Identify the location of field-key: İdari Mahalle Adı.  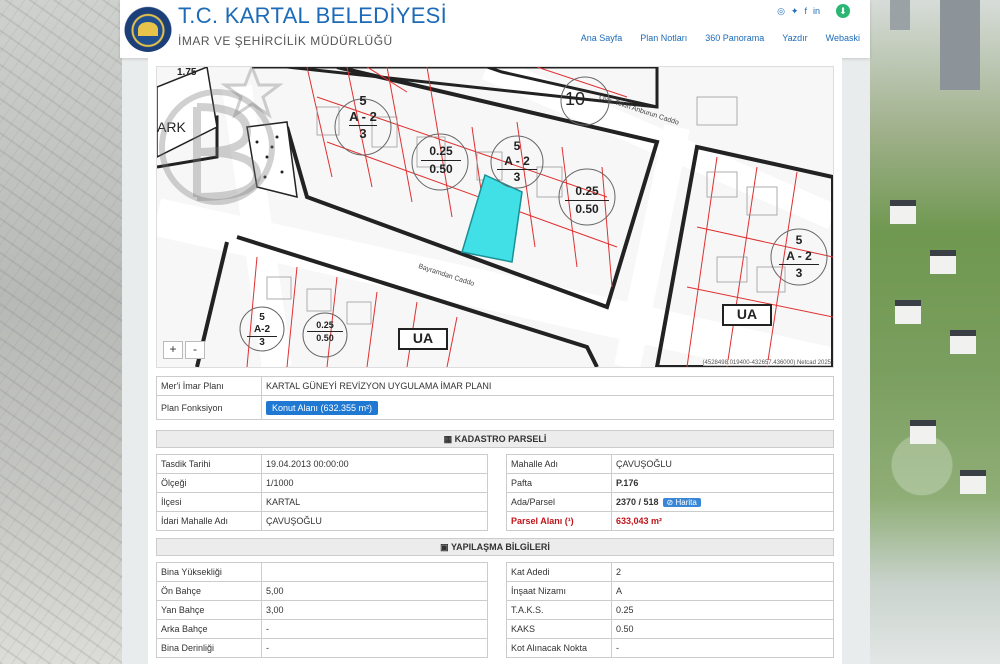
(209, 521).